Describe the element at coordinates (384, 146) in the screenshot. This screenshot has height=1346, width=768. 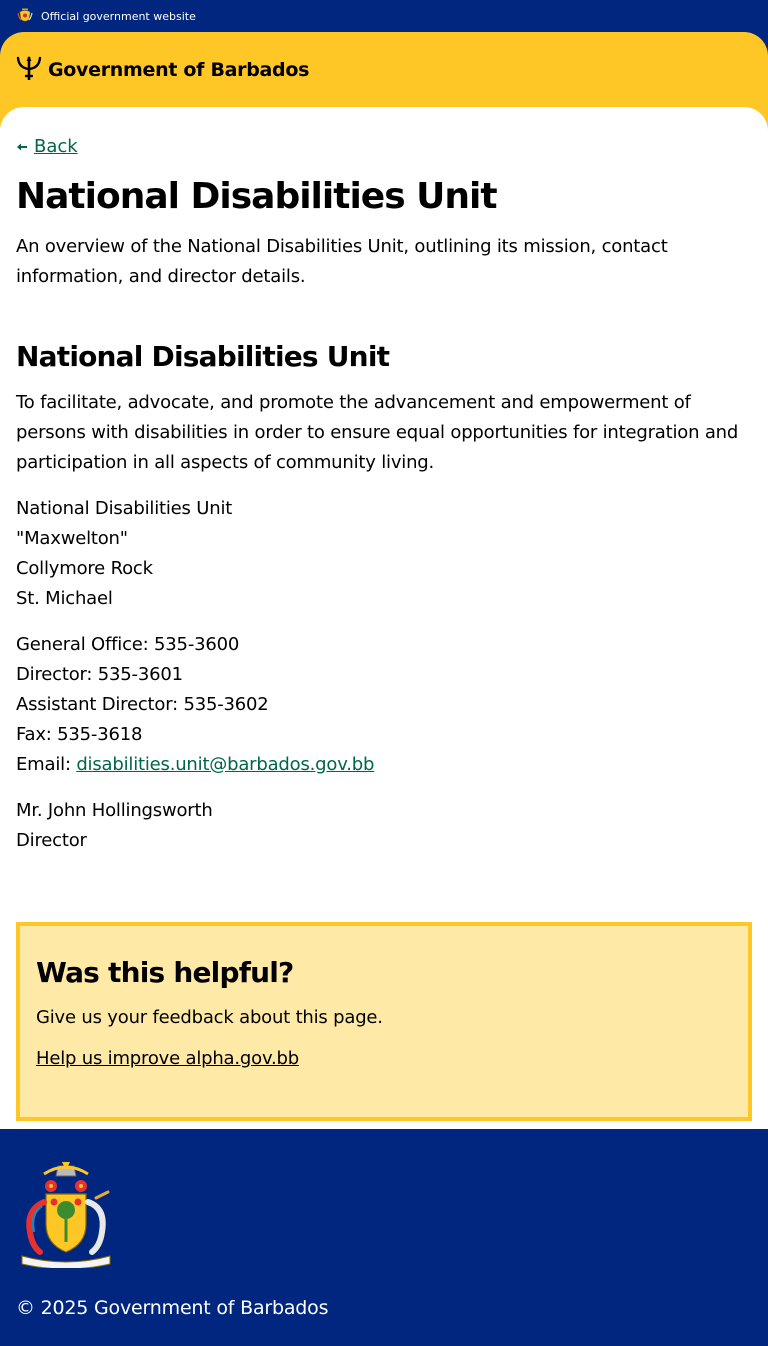
I see `back-link: Back` at that location.